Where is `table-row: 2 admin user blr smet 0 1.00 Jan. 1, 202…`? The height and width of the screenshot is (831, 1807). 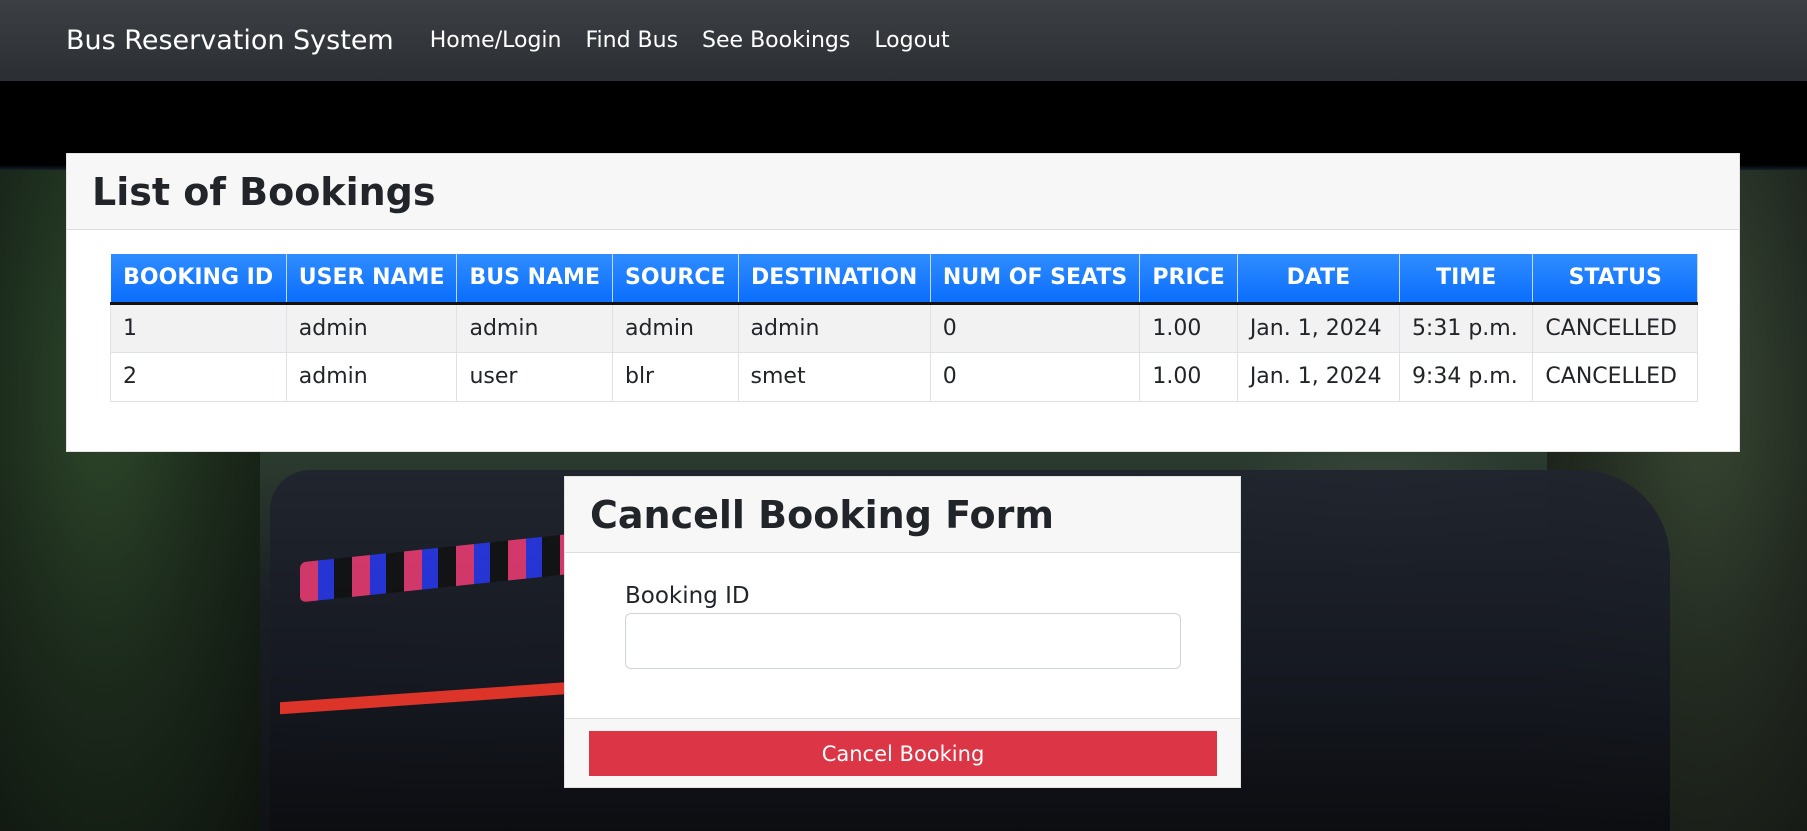 table-row: 2 admin user blr smet 0 1.00 Jan. 1, 202… is located at coordinates (904, 376).